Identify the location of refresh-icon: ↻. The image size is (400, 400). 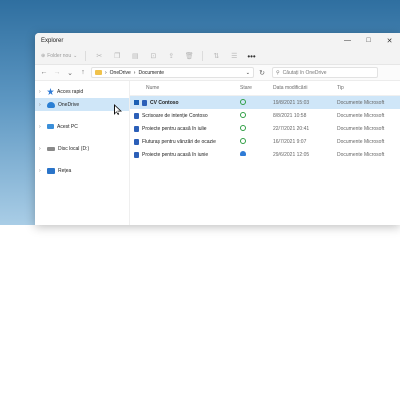
(262, 73).